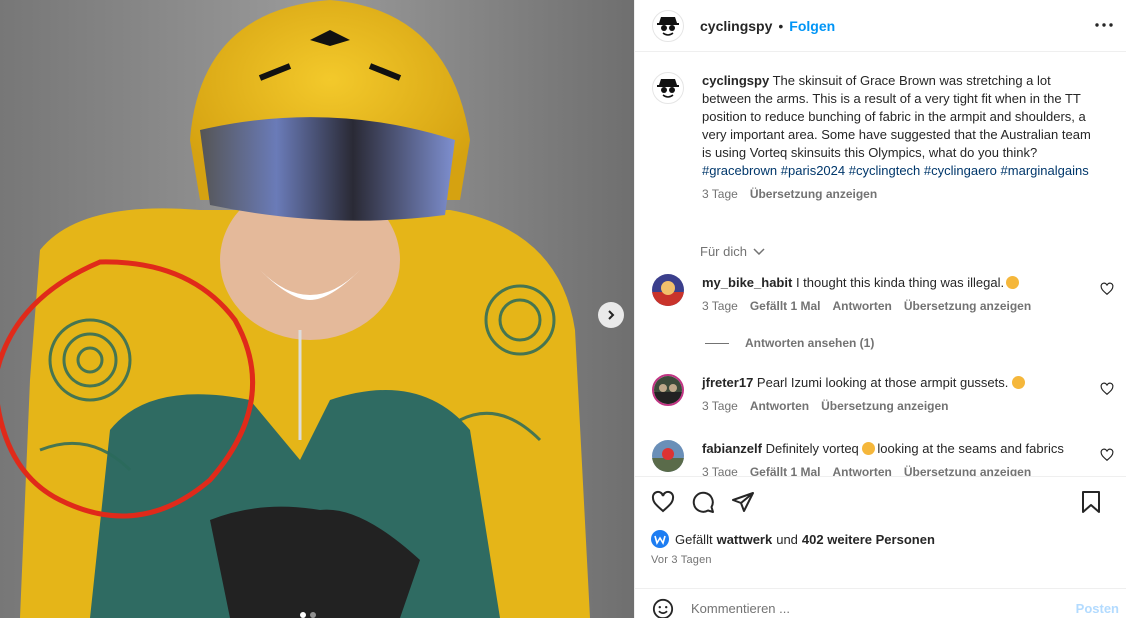  What do you see at coordinates (739, 170) in the screenshot?
I see `hashtag: #gracebrown` at bounding box center [739, 170].